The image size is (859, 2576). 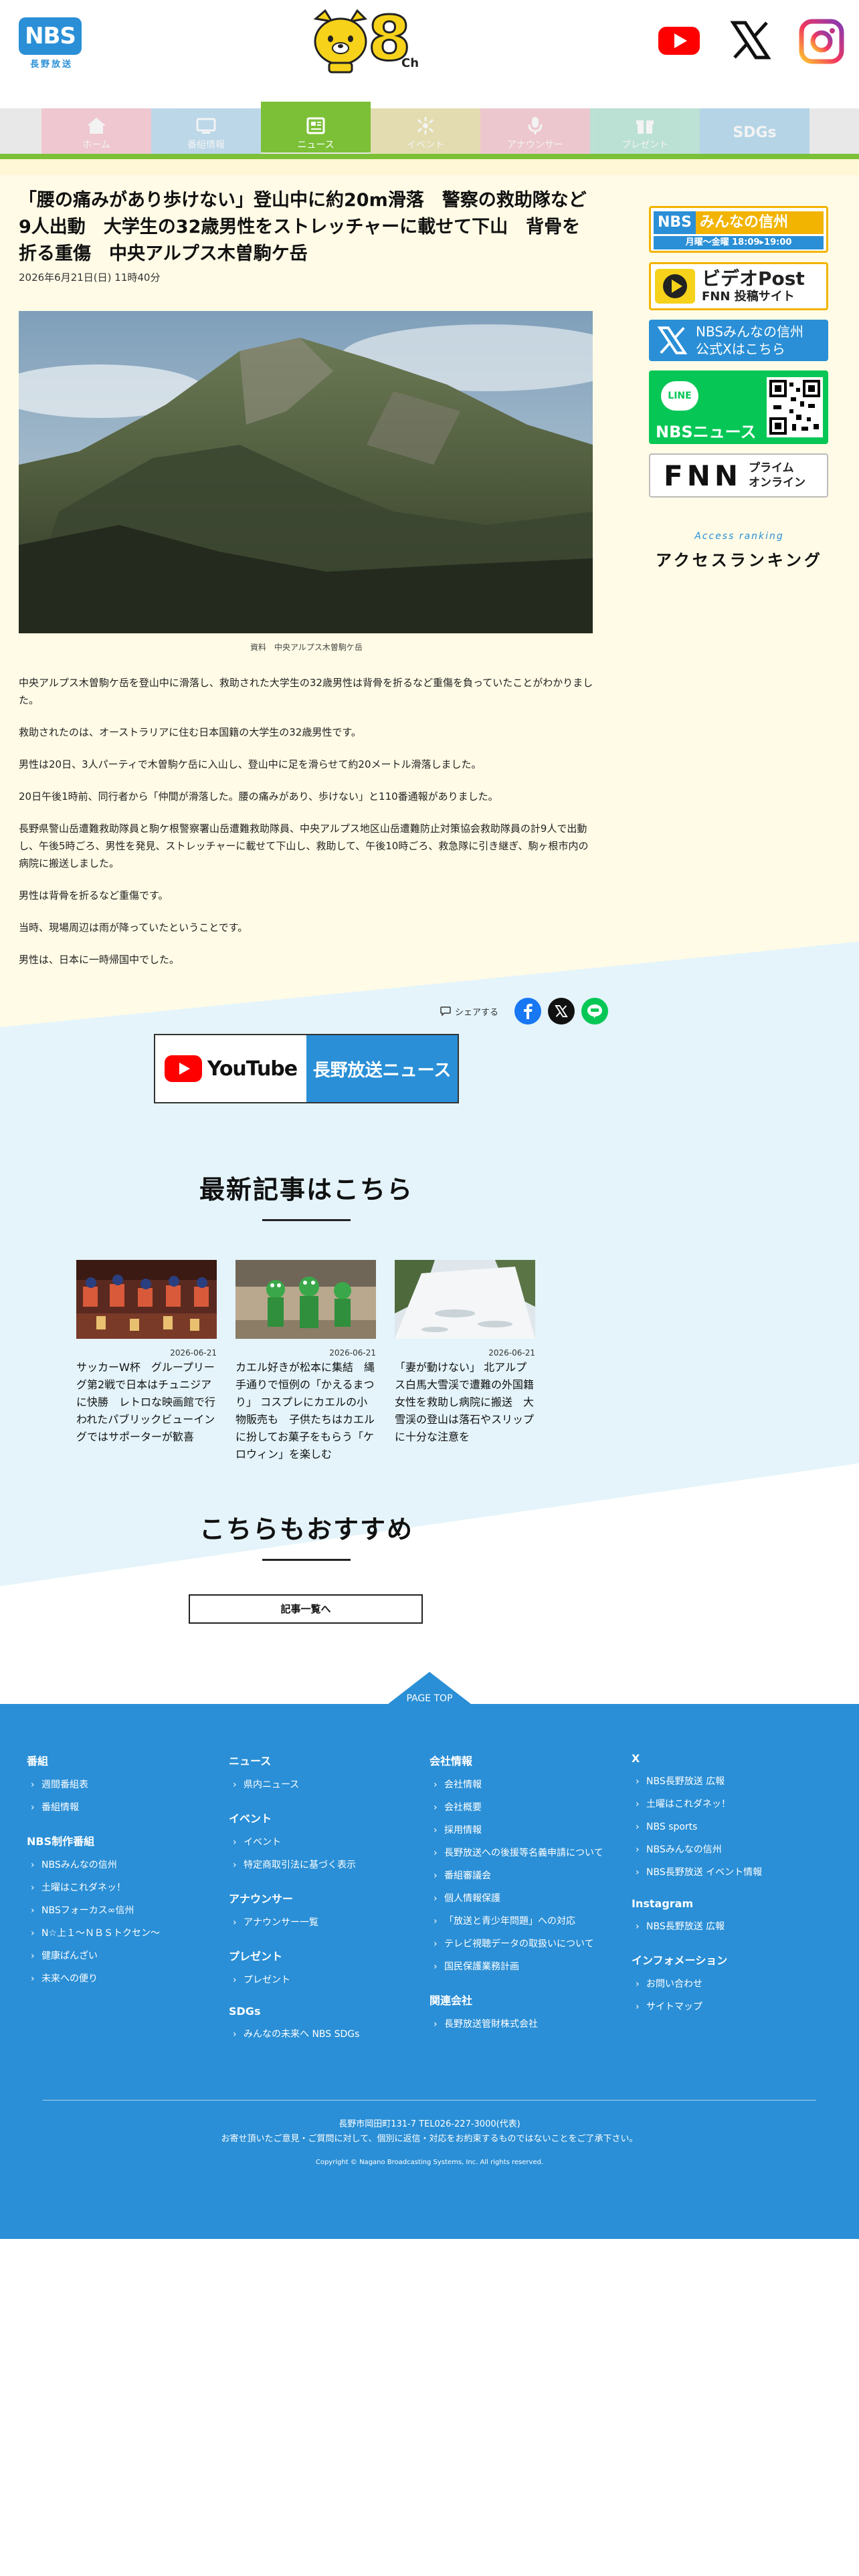 I want to click on footer-link: 週間番組表, so click(x=120, y=1785).